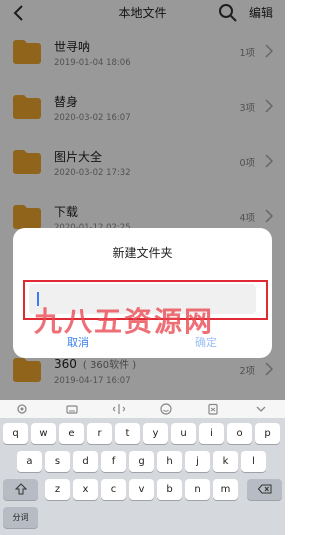 This screenshot has width=320, height=535. What do you see at coordinates (169, 461) in the screenshot?
I see `key-h: h` at bounding box center [169, 461].